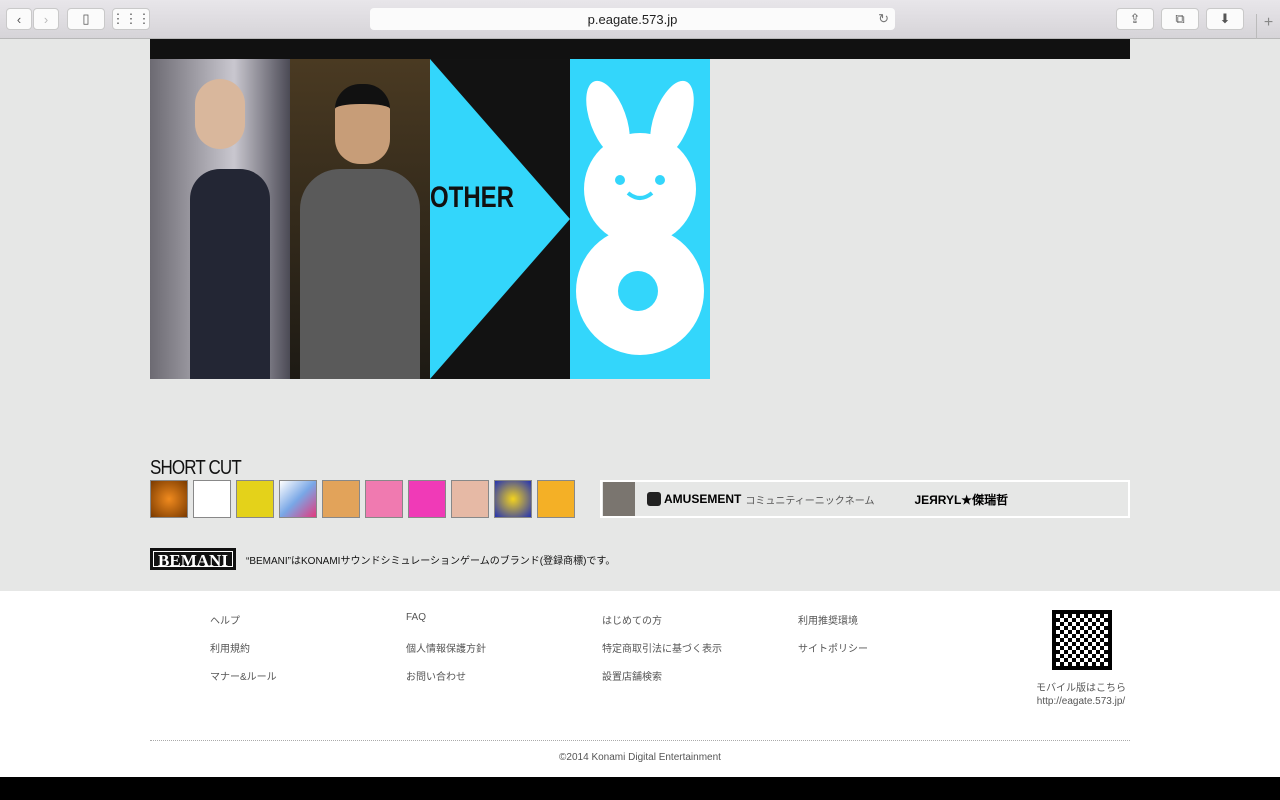 The image size is (1280, 800). Describe the element at coordinates (1135, 19) in the screenshot. I see `share-button: ⇪` at that location.